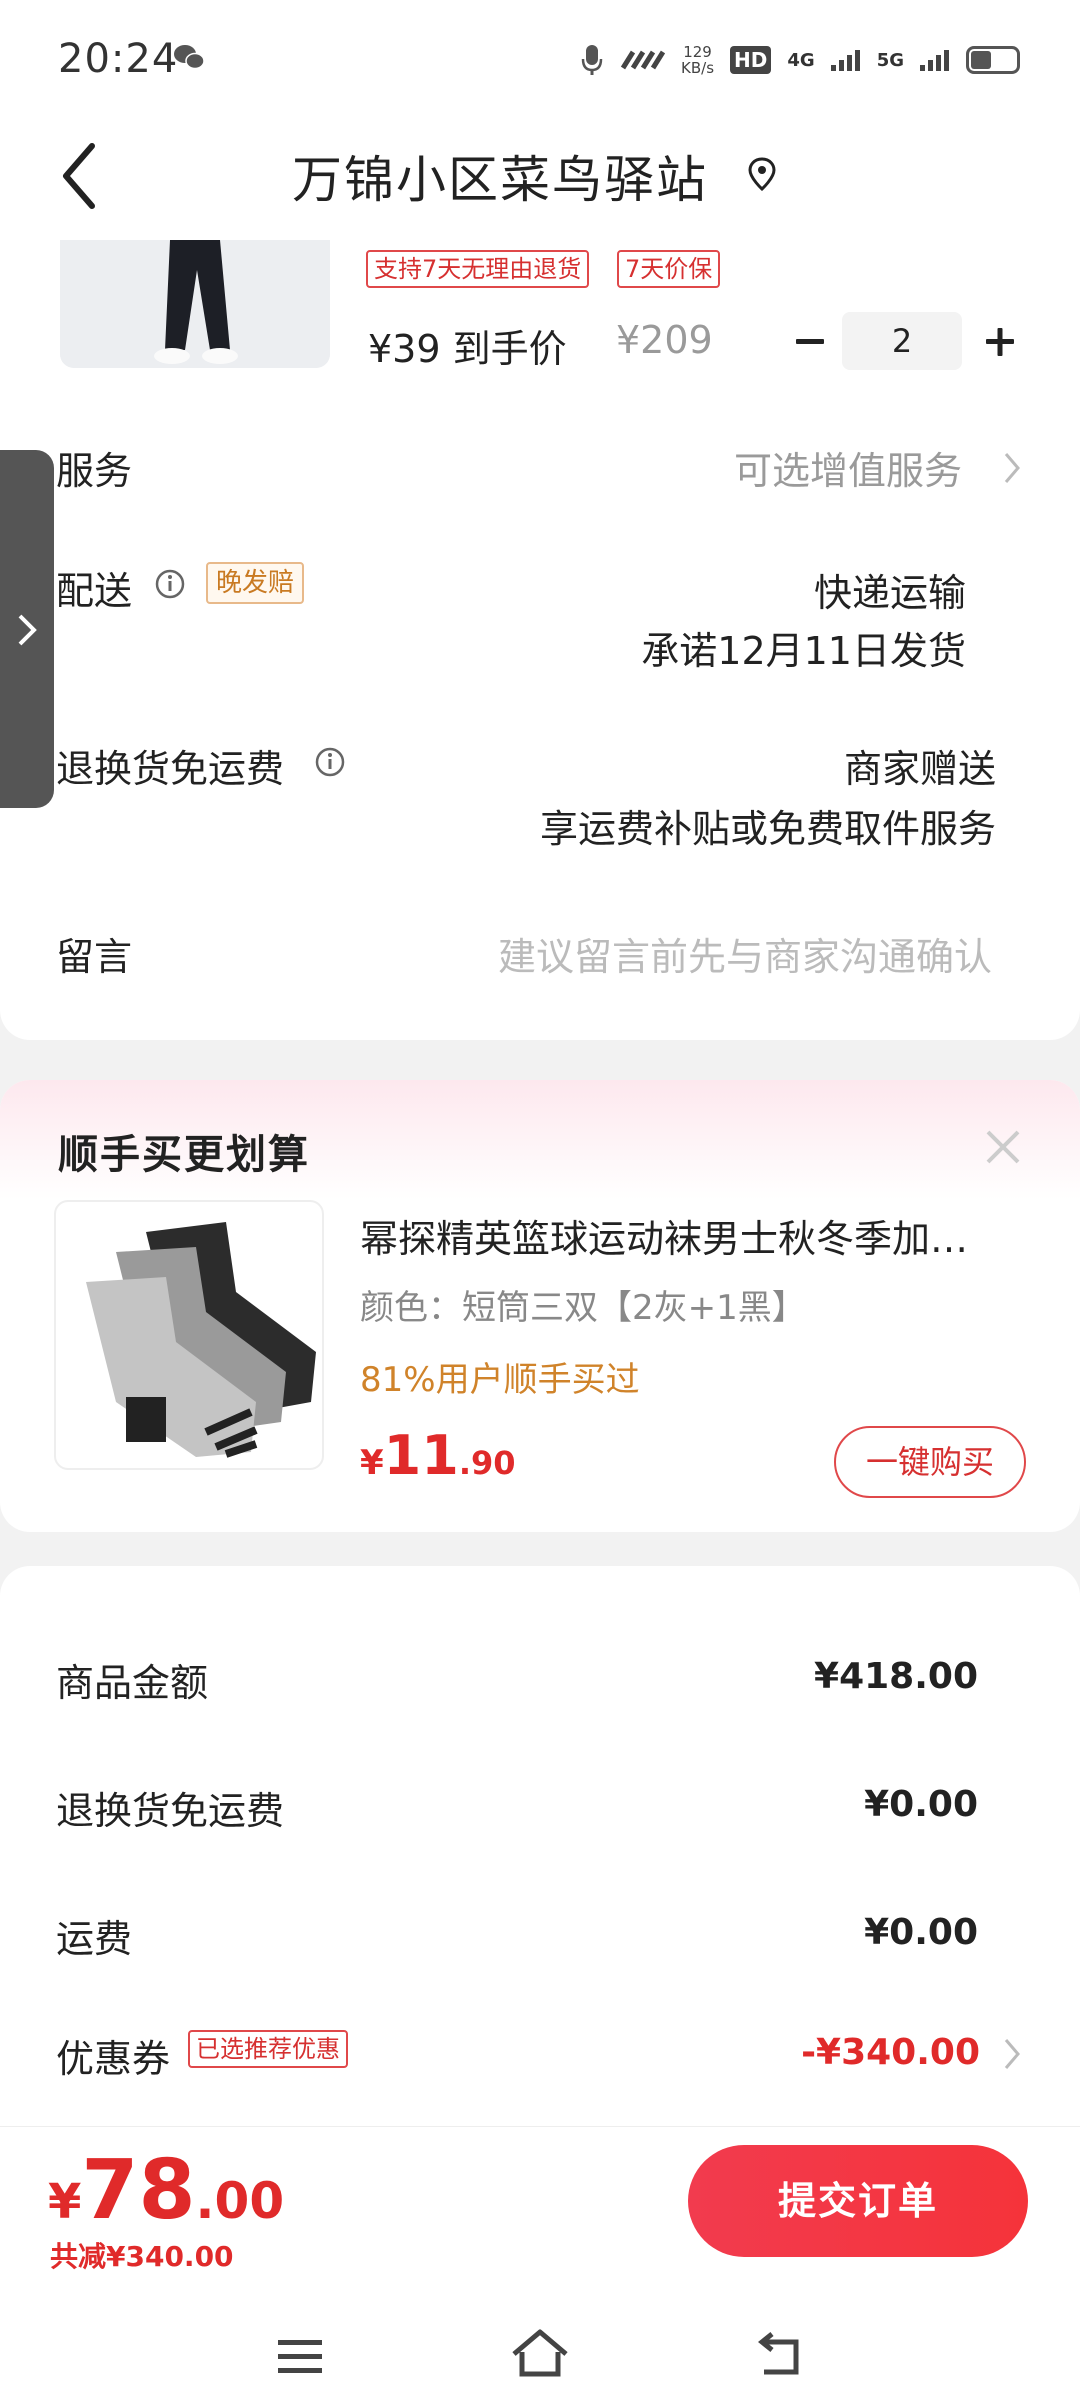 Image resolution: width=1080 pixels, height=2400 pixels. I want to click on hd-indicator: HD, so click(751, 60).